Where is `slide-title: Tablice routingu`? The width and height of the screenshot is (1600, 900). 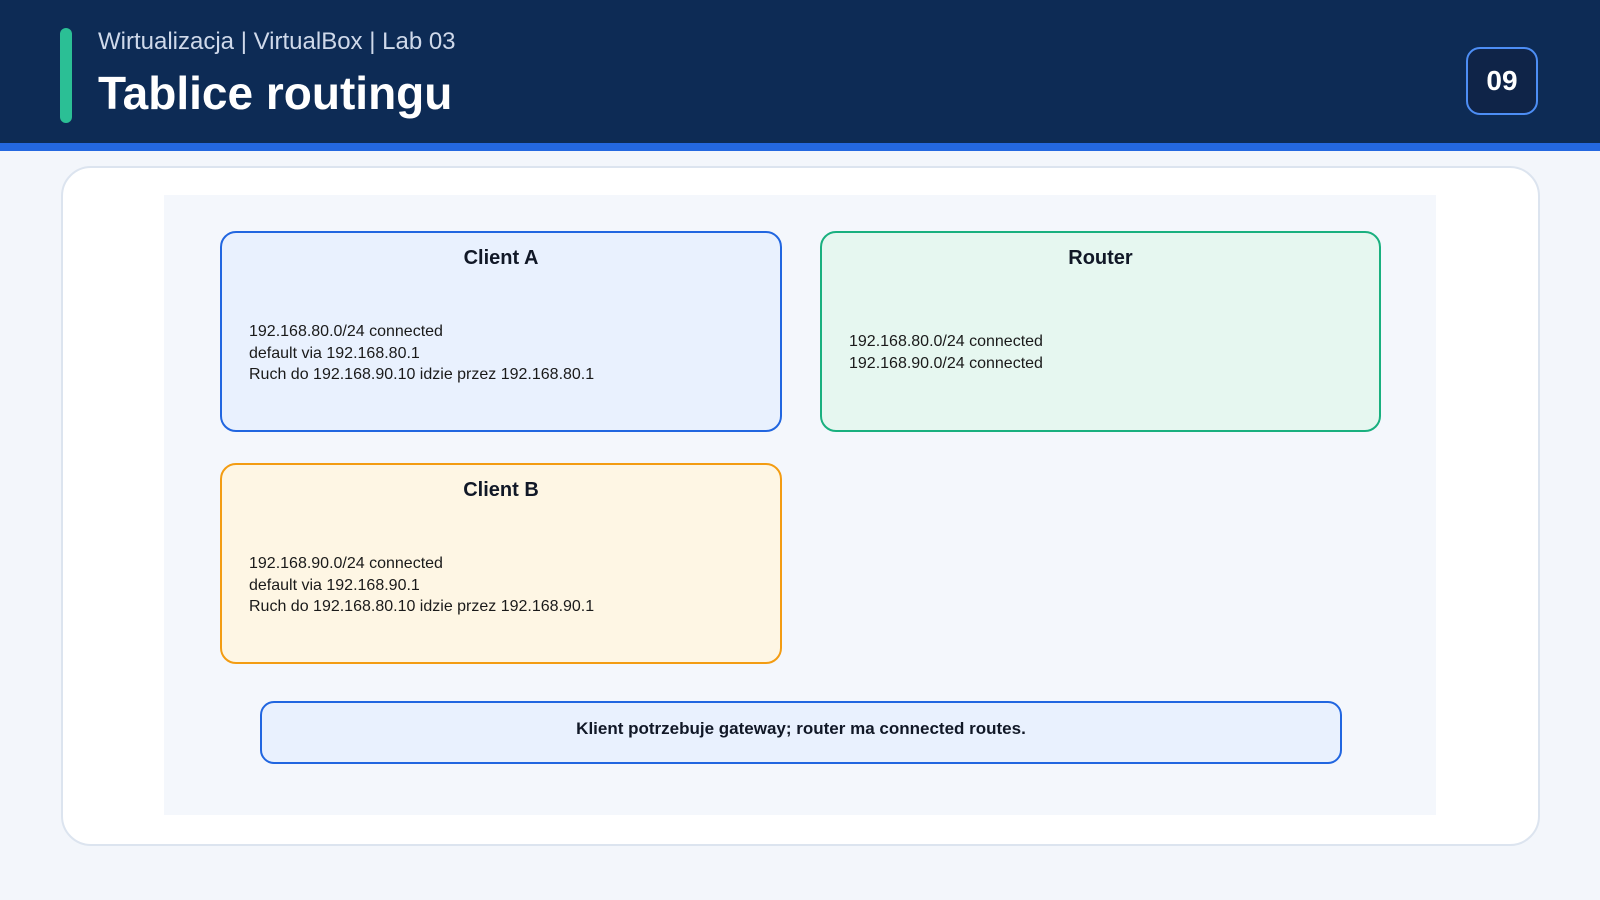
slide-title: Tablice routingu is located at coordinates (275, 93).